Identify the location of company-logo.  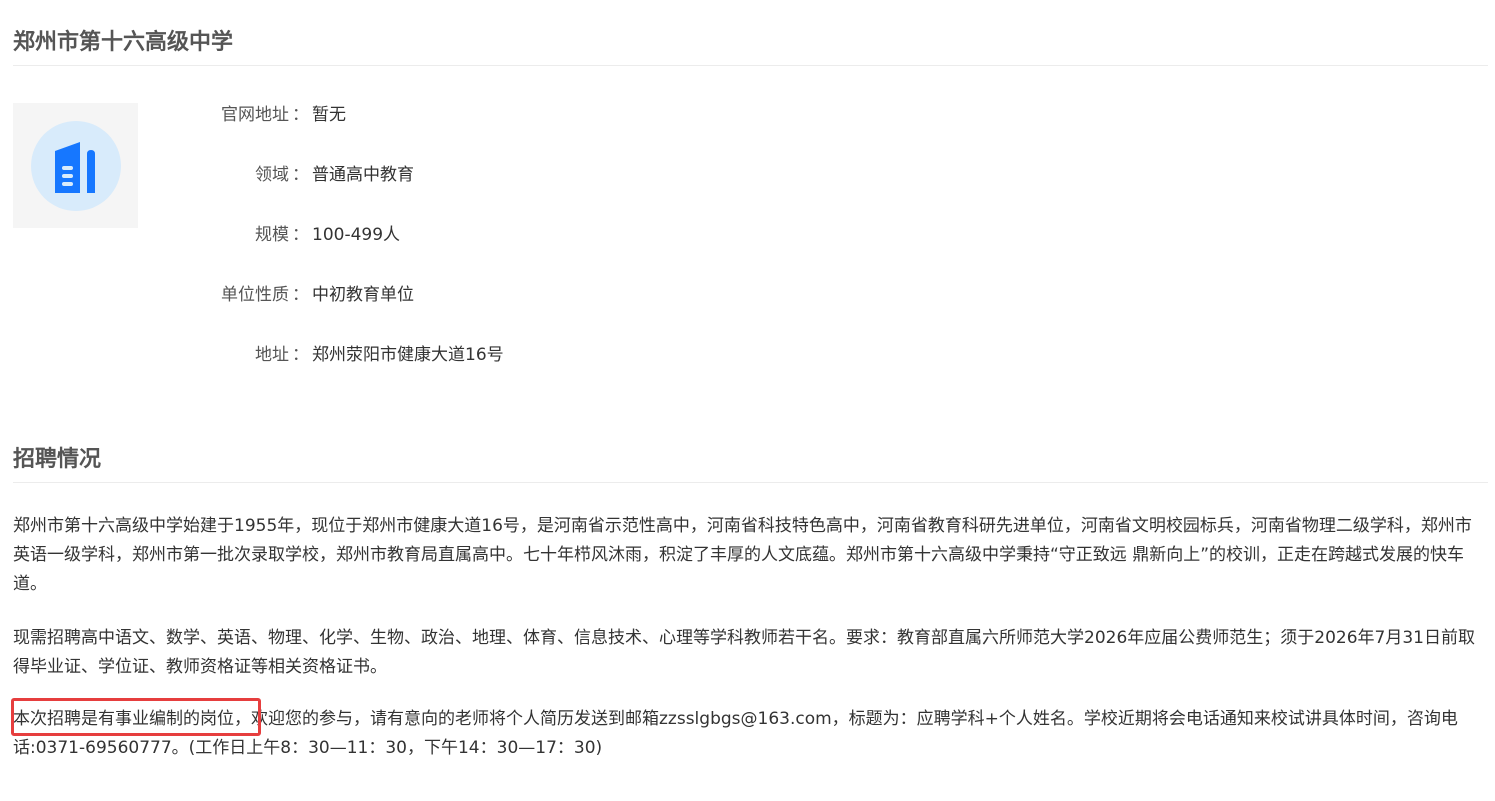
(75, 165).